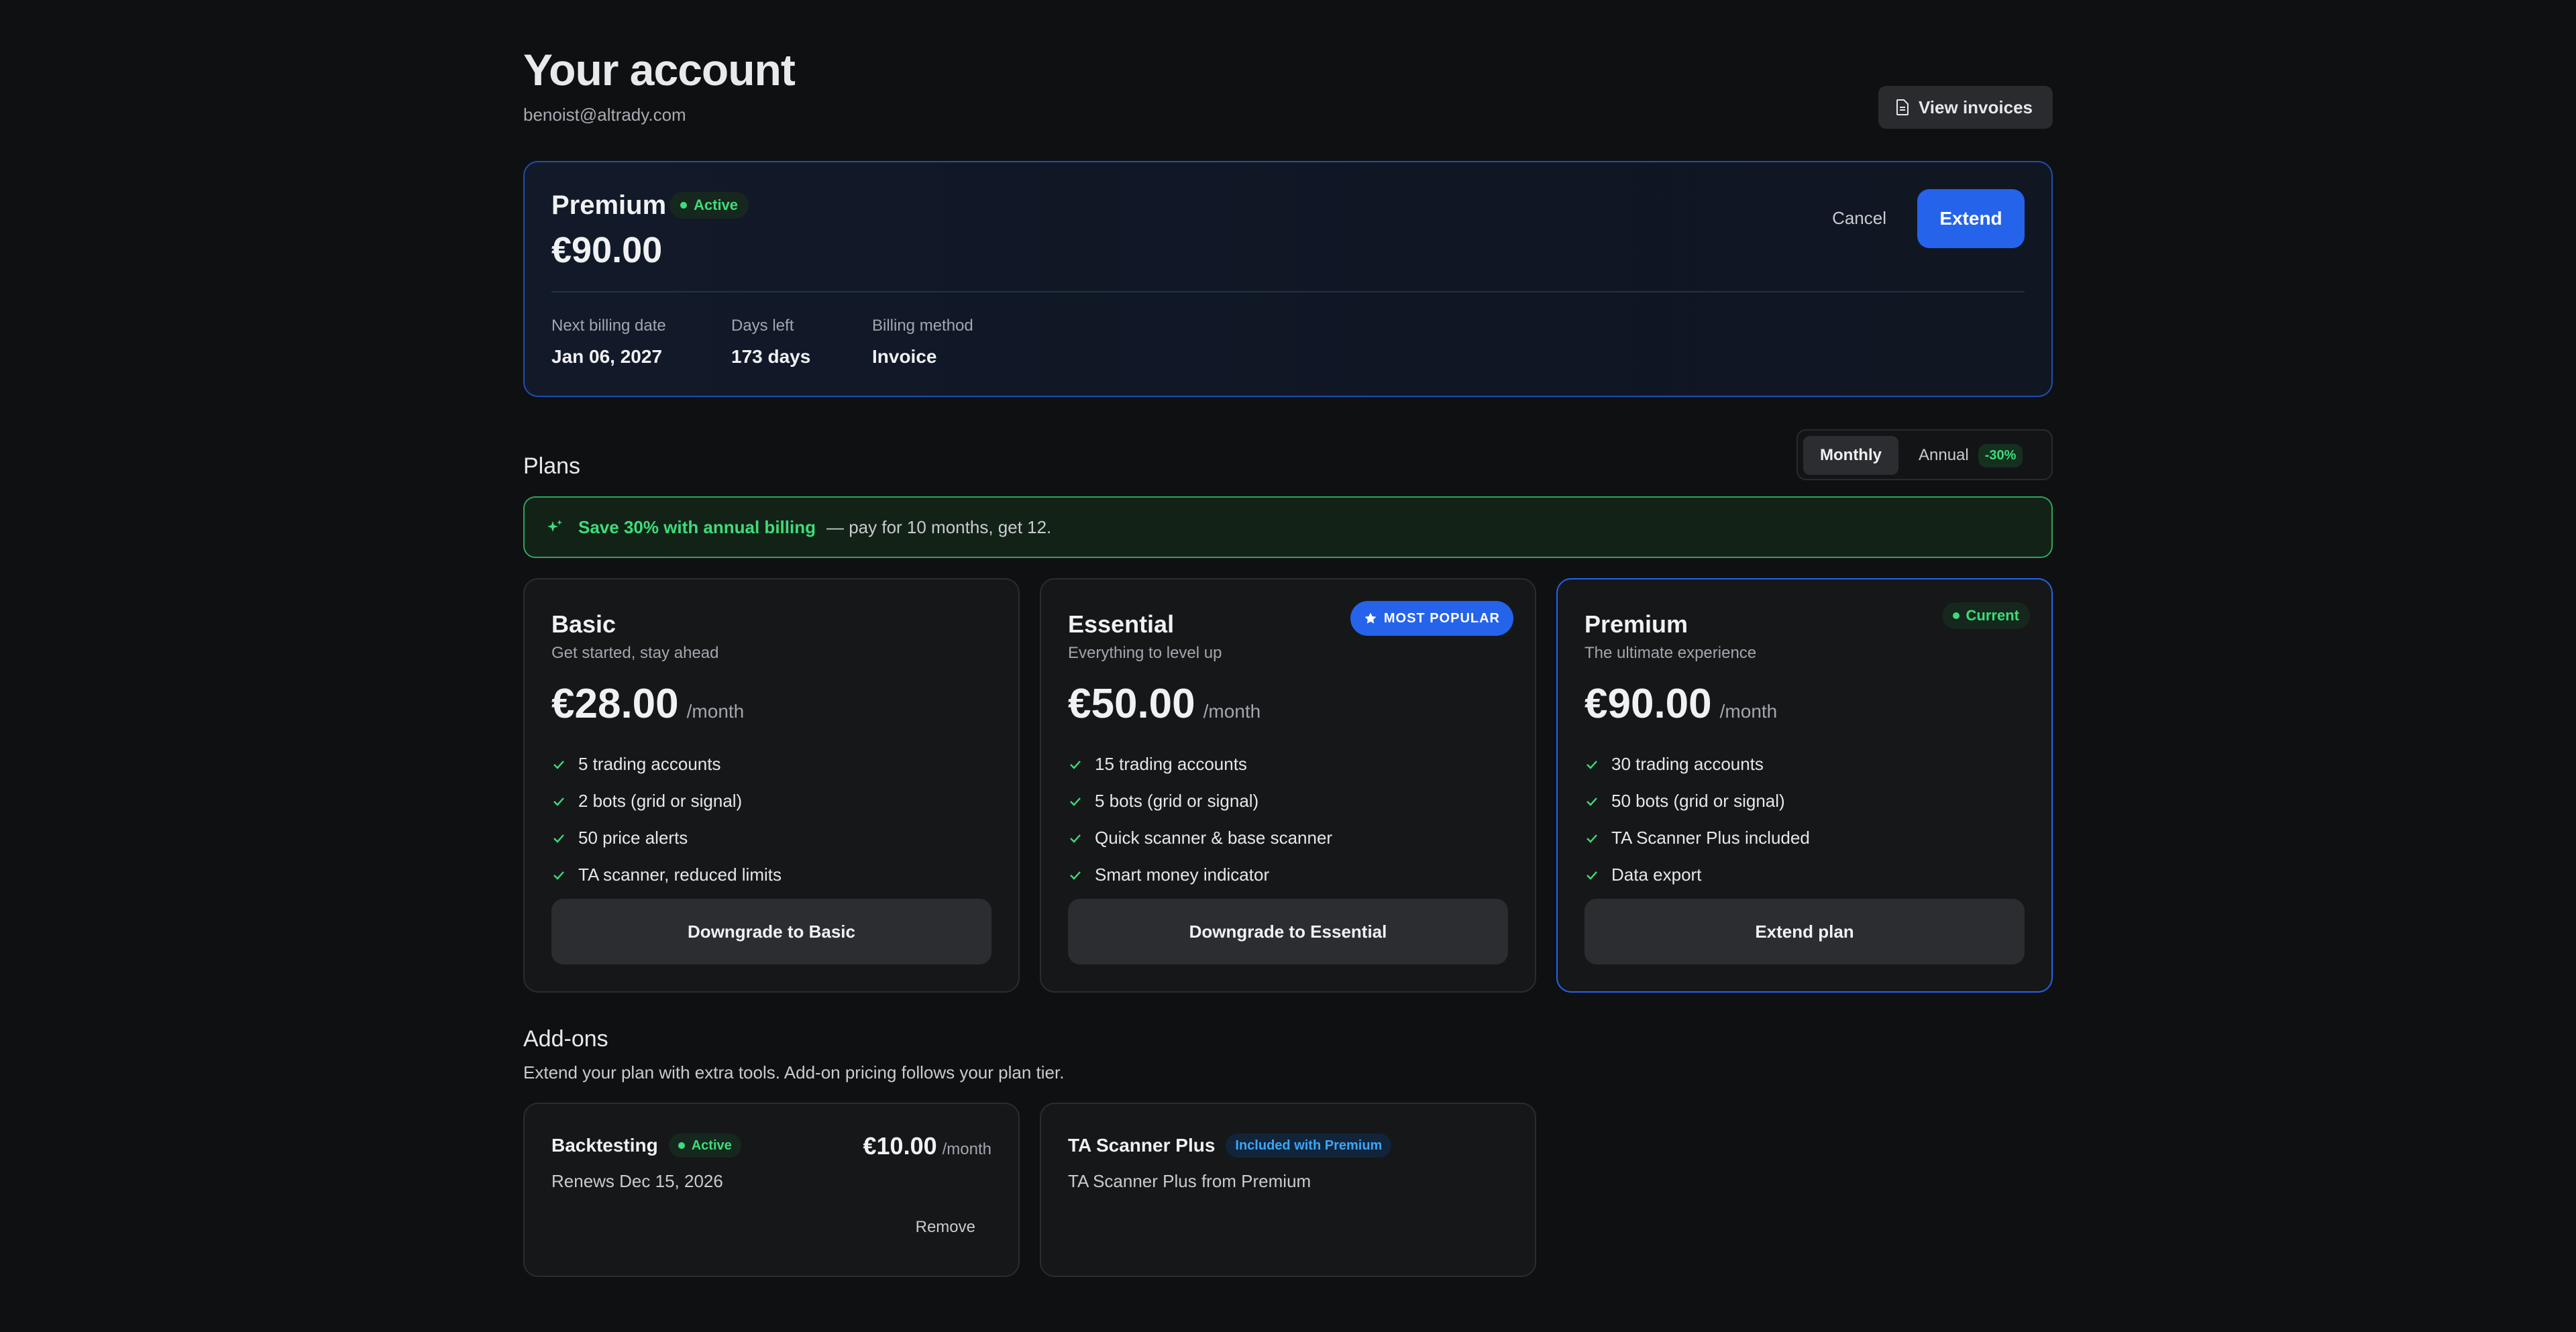  Describe the element at coordinates (966, 1149) in the screenshot. I see `addon-price-period: /month` at that location.